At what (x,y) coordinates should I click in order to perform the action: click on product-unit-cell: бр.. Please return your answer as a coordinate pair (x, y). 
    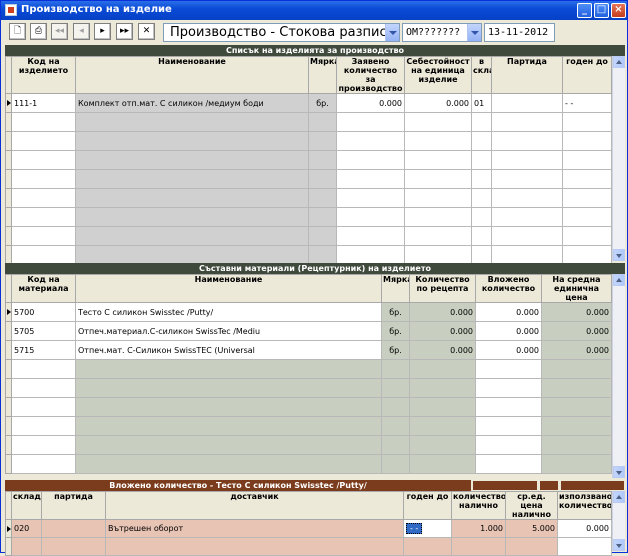
    Looking at the image, I should click on (322, 103).